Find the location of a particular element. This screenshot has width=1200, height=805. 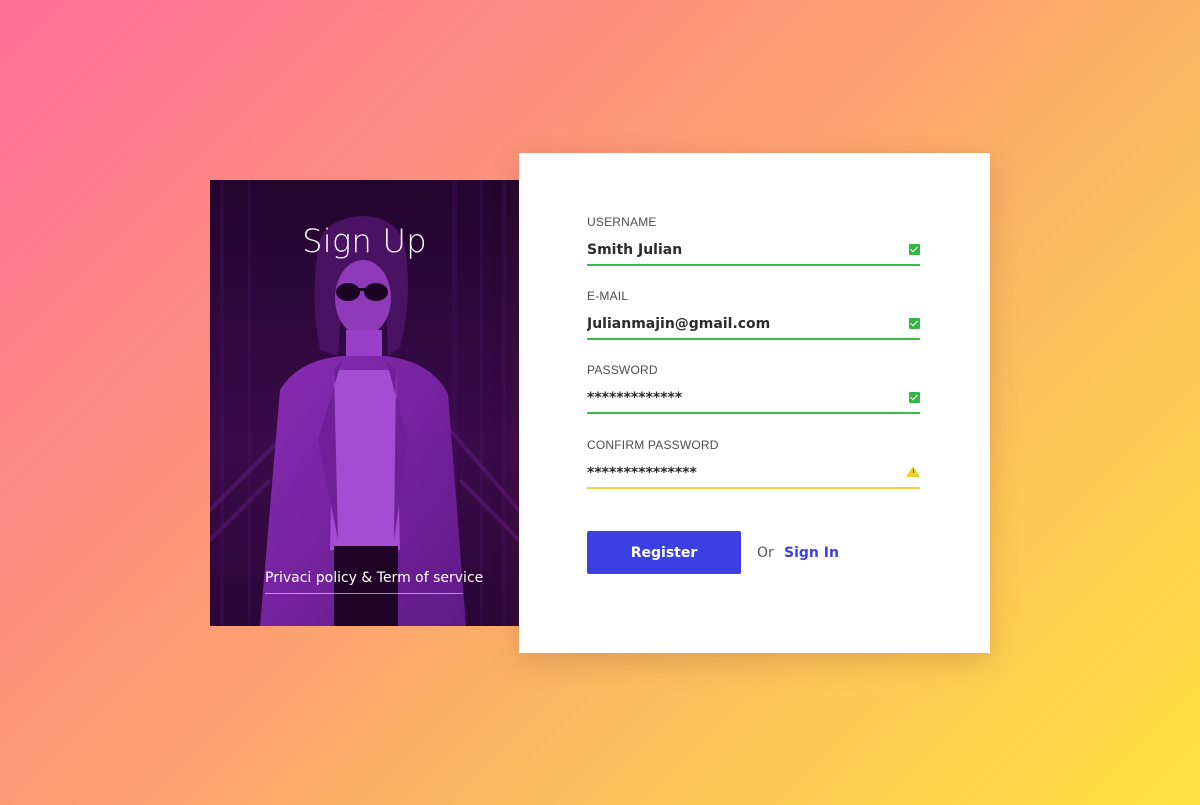

privacy-policy-link: Privaci policy & Term of service is located at coordinates (374, 582).